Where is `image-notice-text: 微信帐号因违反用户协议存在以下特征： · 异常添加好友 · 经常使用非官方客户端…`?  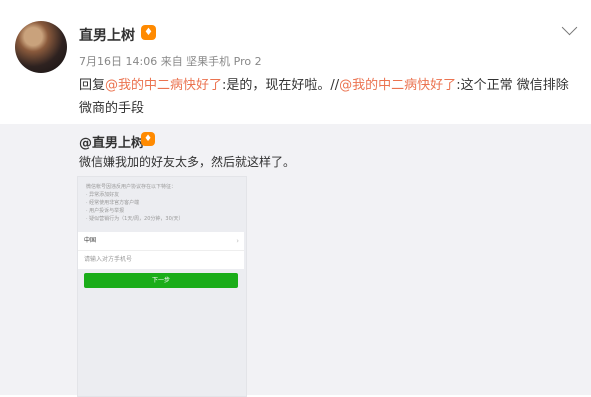
image-notice-text: 微信帐号因违反用户协议存在以下特征： · 异常添加好友 · 经常使用非官方客户端… is located at coordinates (135, 203).